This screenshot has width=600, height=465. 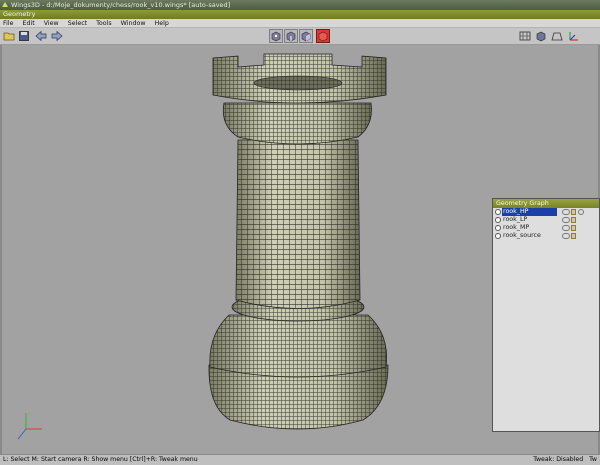 What do you see at coordinates (298, 372) in the screenshot?
I see `rook-base` at bounding box center [298, 372].